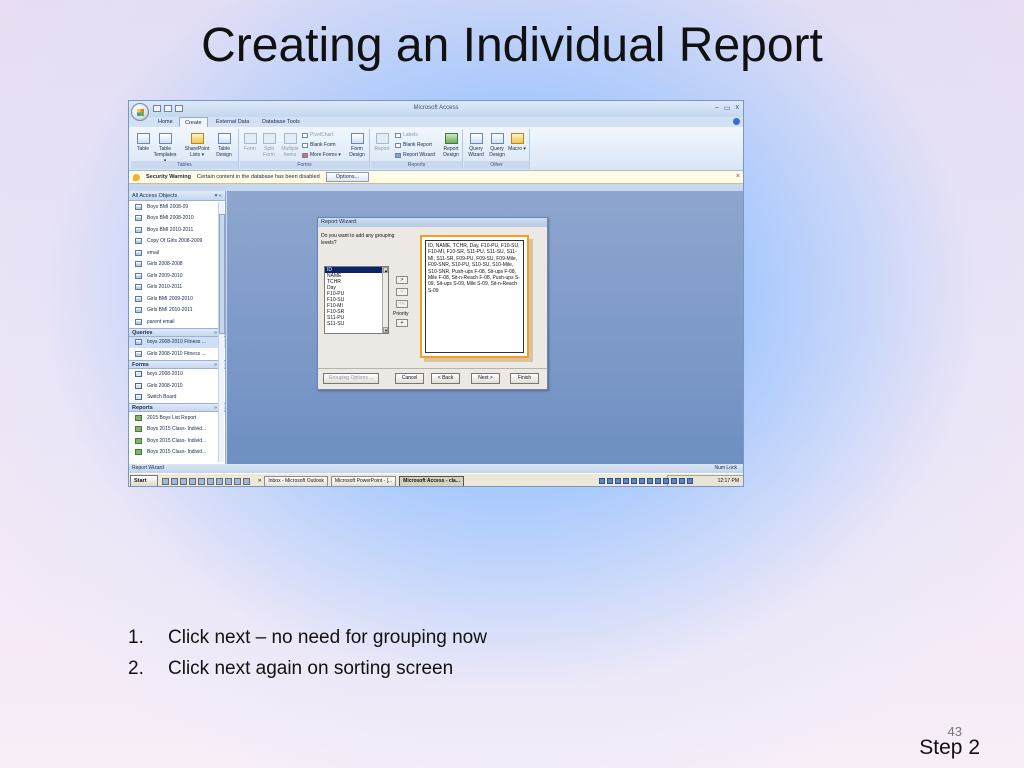 Image resolution: width=1024 pixels, height=768 pixels. Describe the element at coordinates (385, 270) in the screenshot. I see `scroll-up-icon: ▲` at that location.